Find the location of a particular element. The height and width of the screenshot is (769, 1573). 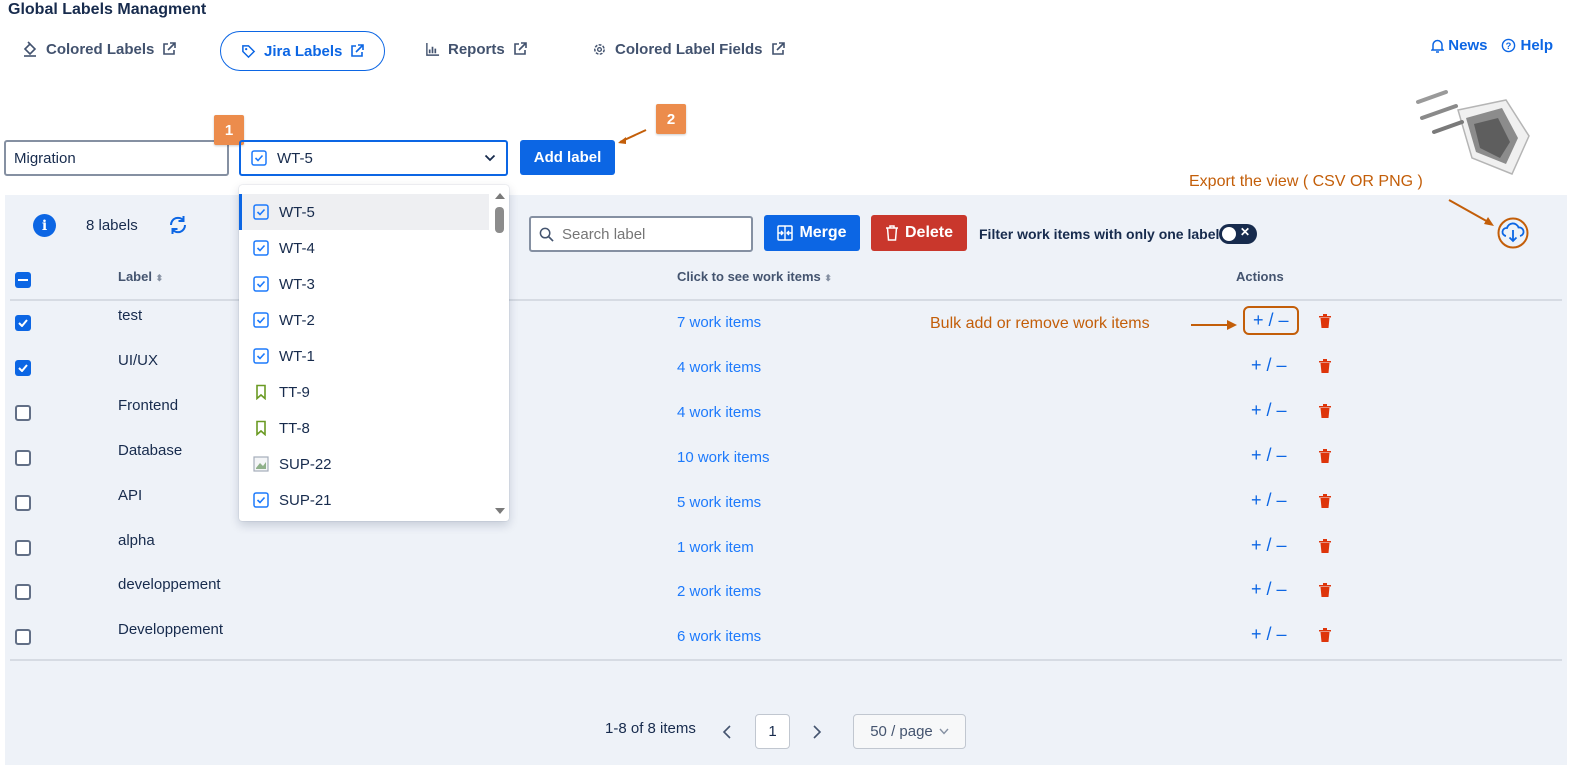

work-item-select: WT-5 is located at coordinates (373, 158).